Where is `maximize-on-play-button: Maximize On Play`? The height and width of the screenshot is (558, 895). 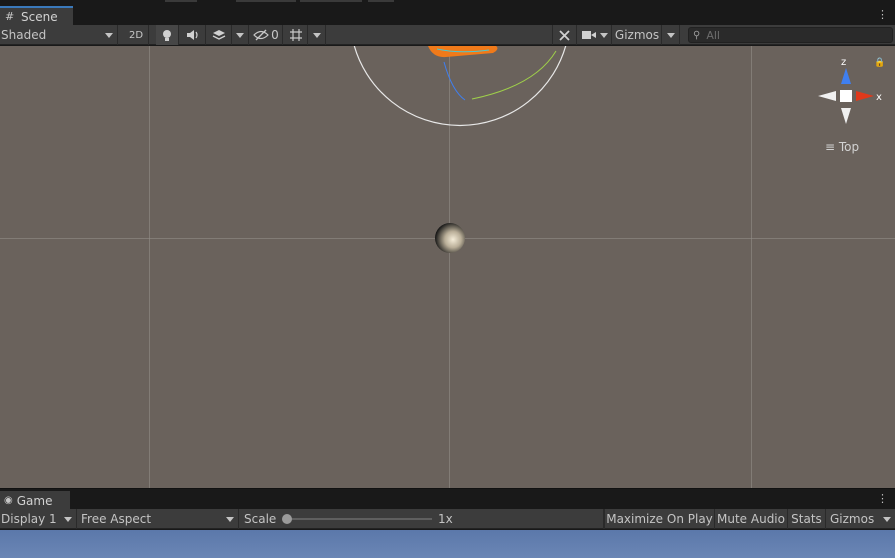 maximize-on-play-button: Maximize On Play is located at coordinates (659, 519).